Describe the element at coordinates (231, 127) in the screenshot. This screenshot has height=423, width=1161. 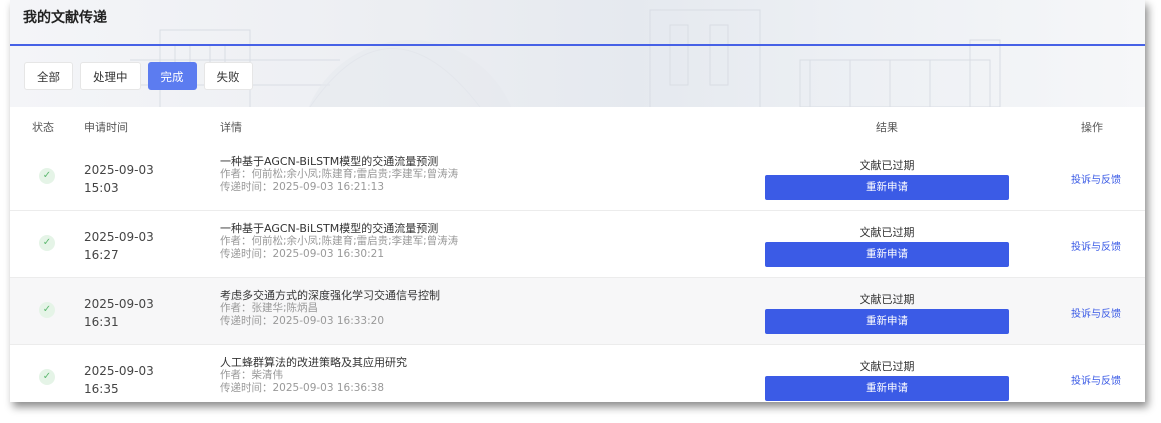
I see `column-header-detail: 详情` at that location.